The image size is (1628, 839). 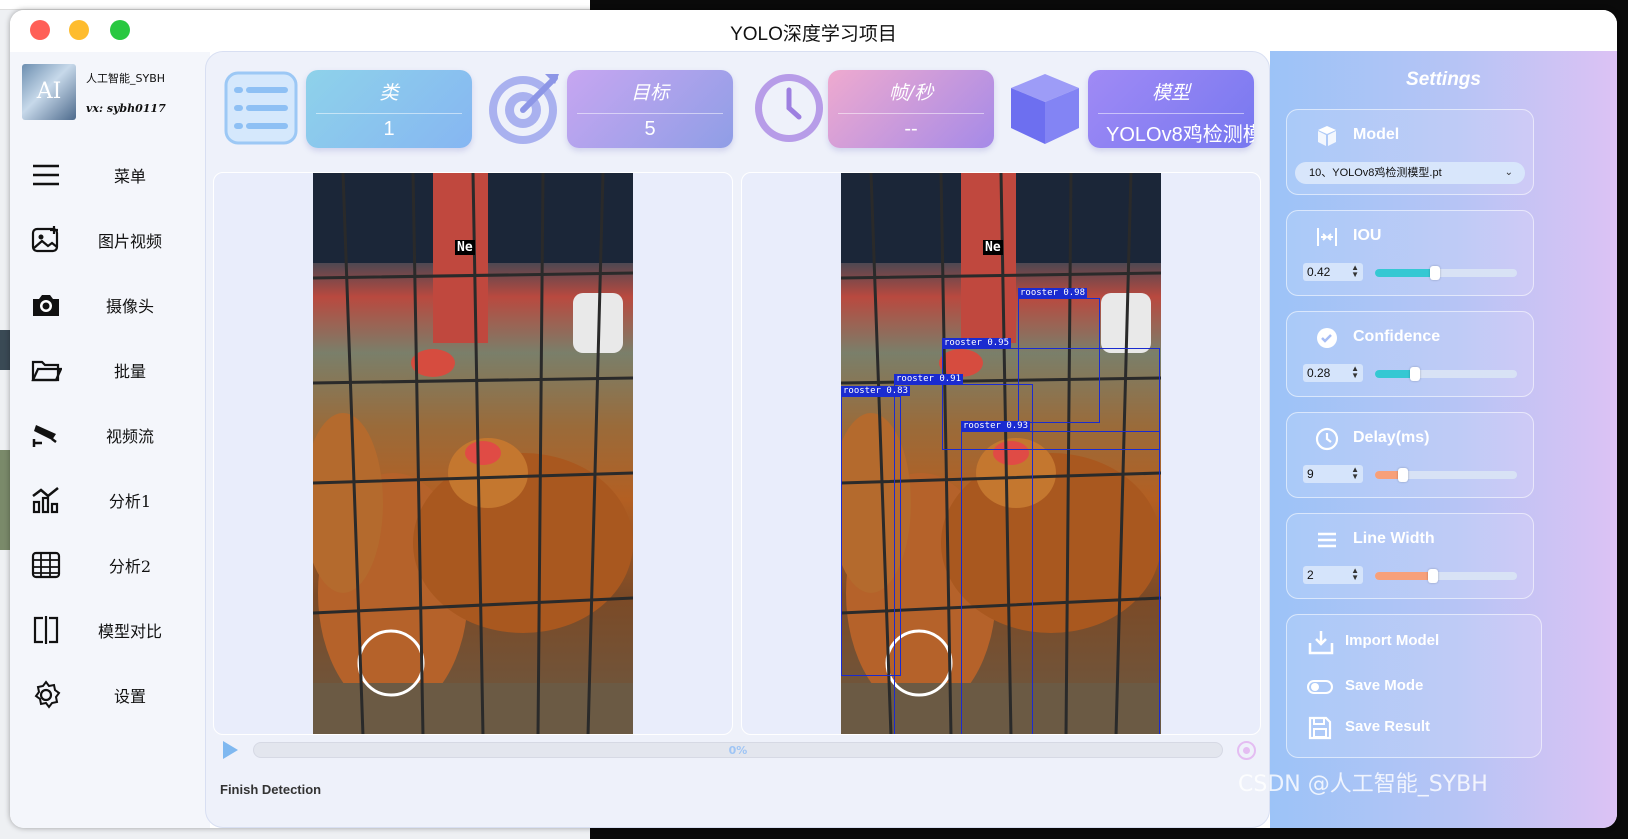 I want to click on image-overlay-text: Ne, so click(x=465, y=247).